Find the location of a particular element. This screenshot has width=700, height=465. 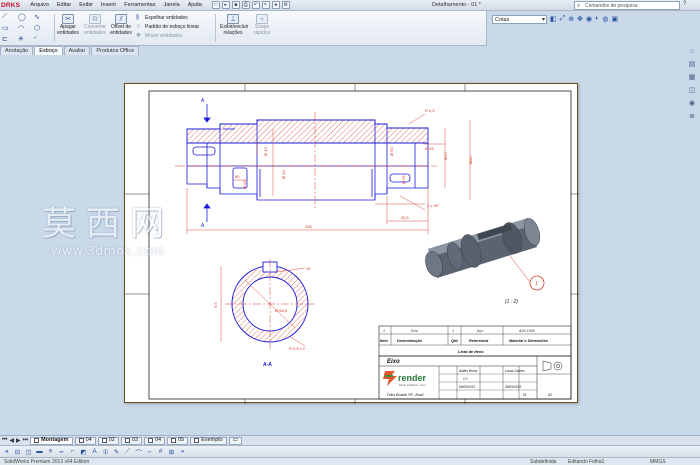

quick-access-toolbar: □ ▸ ■ ⎙ ↶ ↖ ● ⚙ is located at coordinates (250, 5).